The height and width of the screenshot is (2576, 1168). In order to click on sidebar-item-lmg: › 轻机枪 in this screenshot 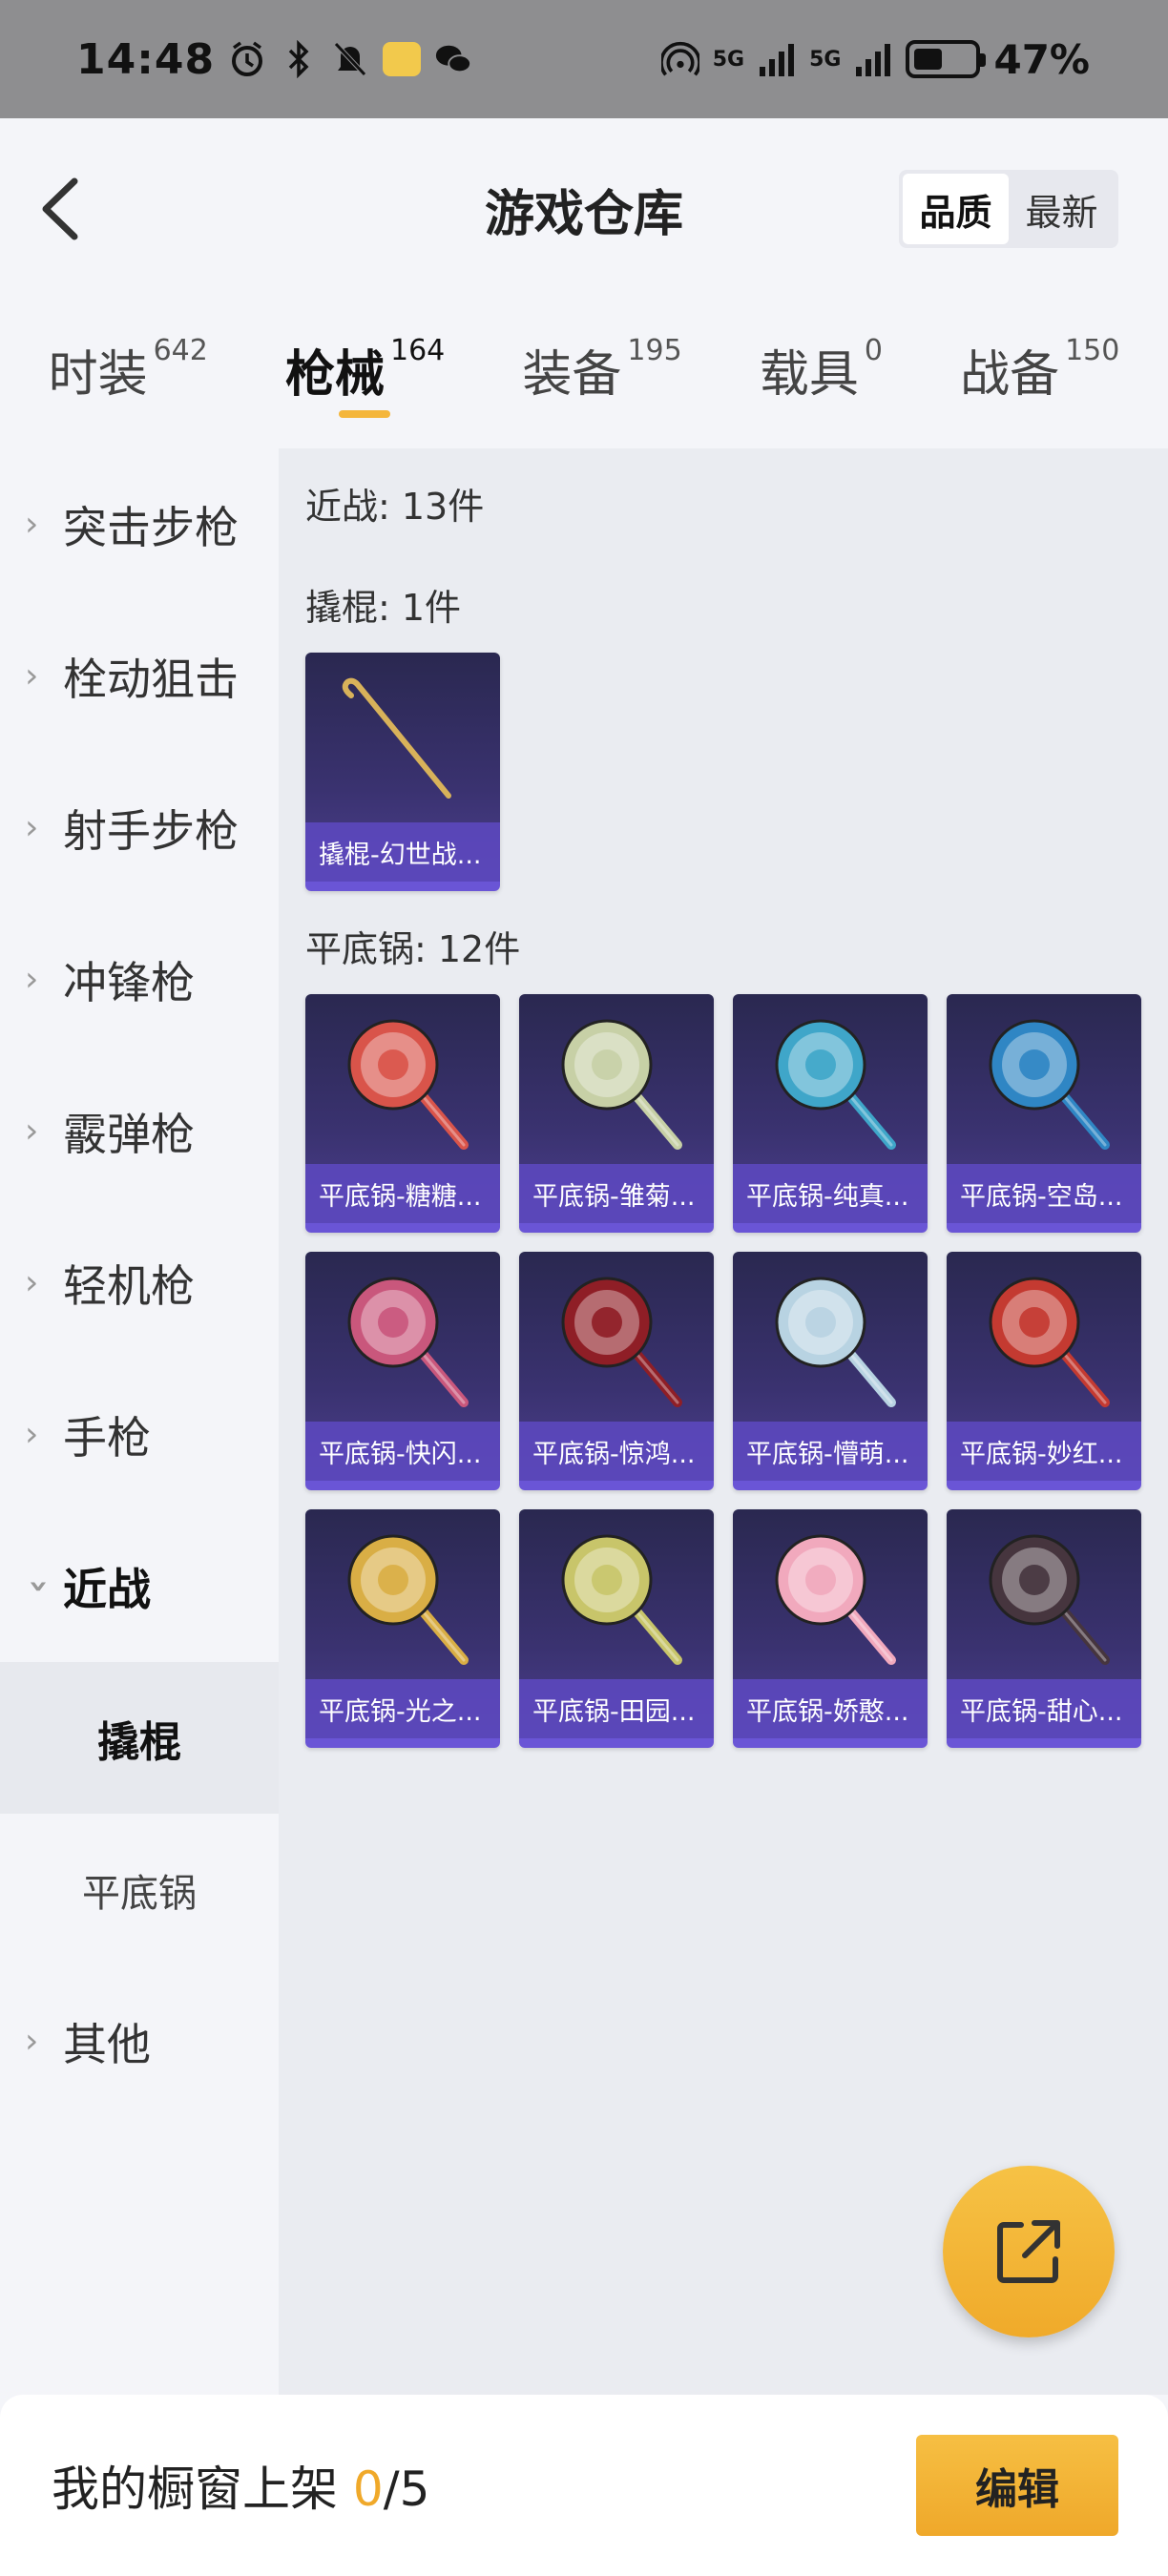, I will do `click(139, 1283)`.